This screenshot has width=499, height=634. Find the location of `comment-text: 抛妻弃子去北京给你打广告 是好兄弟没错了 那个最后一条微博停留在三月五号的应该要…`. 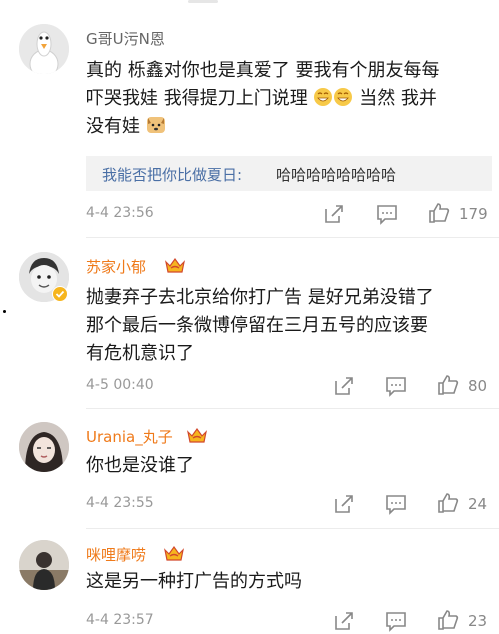

comment-text: 抛妻弃子去北京给你打广告 是好兄弟没错了 那个最后一条微博停留在三月五号的应该要… is located at coordinates (260, 326).